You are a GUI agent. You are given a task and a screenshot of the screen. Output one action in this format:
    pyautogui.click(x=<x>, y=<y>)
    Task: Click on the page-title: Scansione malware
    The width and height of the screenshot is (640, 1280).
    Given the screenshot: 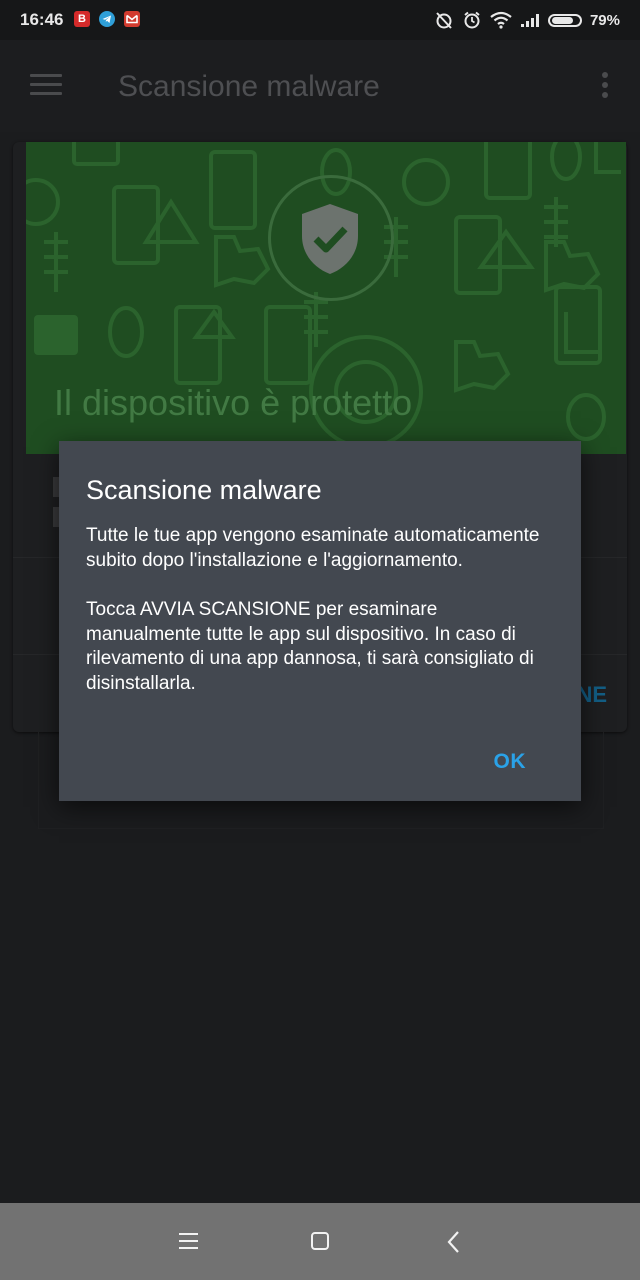 What is the action you would take?
    pyautogui.click(x=249, y=86)
    